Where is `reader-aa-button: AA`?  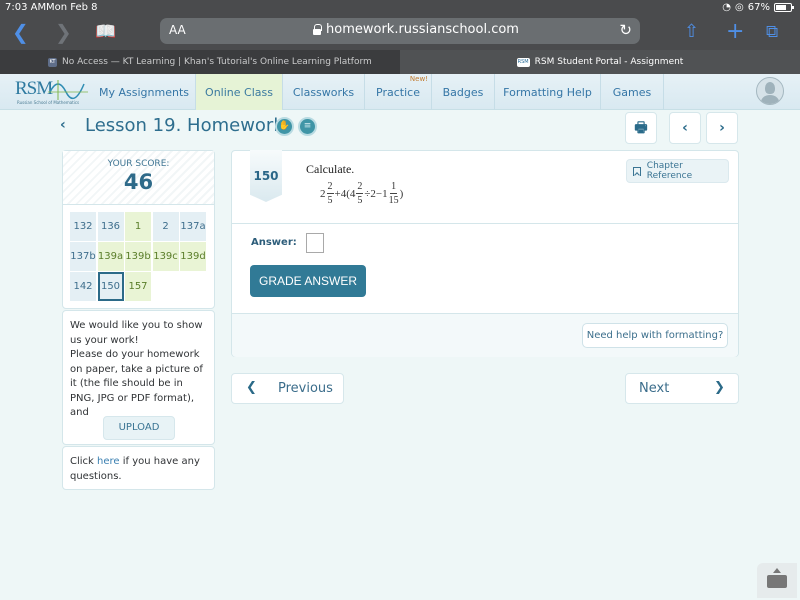 reader-aa-button: AA is located at coordinates (177, 30).